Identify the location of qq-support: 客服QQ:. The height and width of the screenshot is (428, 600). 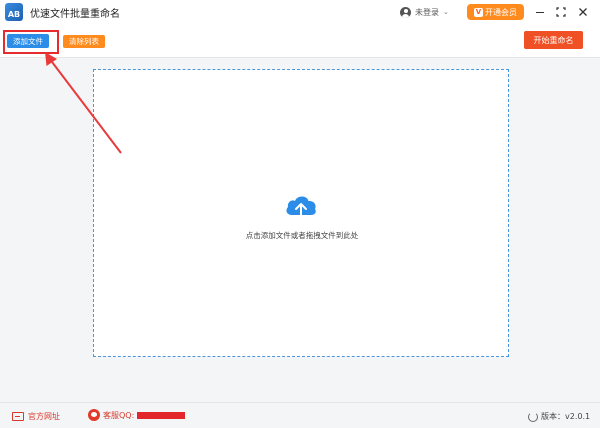
(137, 415).